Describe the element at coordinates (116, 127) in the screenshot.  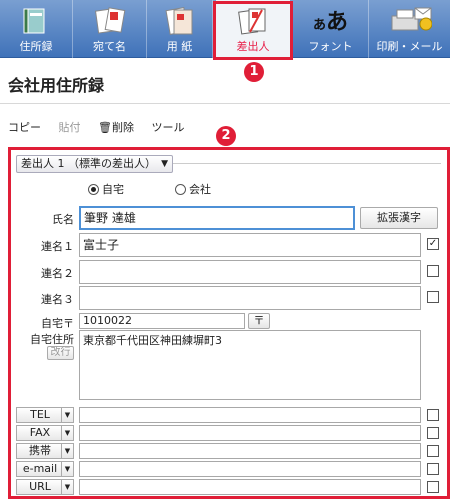
I see `delete-button: 🗑削除` at that location.